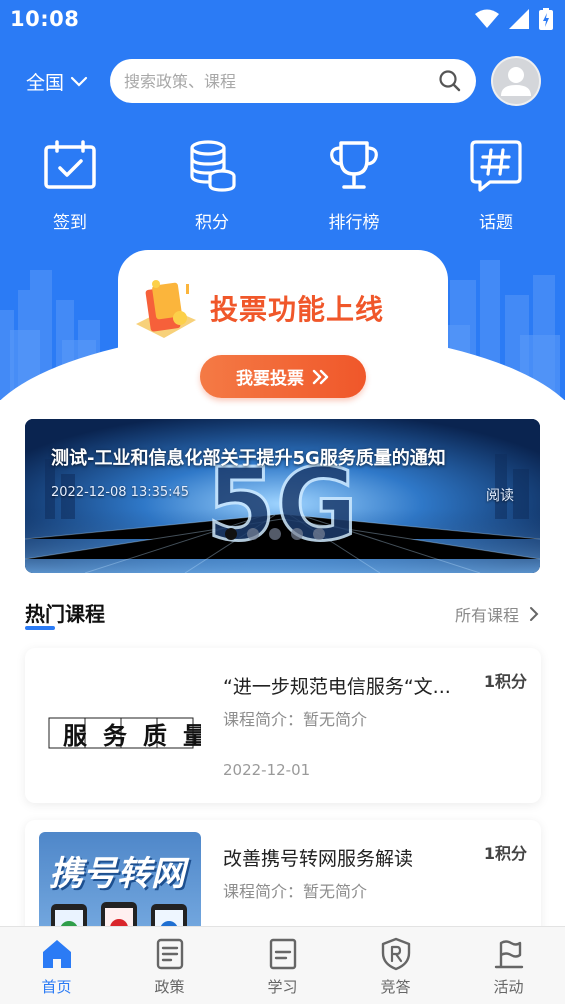 This screenshot has height=1004, width=565. I want to click on shield-quiz-icon, so click(395, 954).